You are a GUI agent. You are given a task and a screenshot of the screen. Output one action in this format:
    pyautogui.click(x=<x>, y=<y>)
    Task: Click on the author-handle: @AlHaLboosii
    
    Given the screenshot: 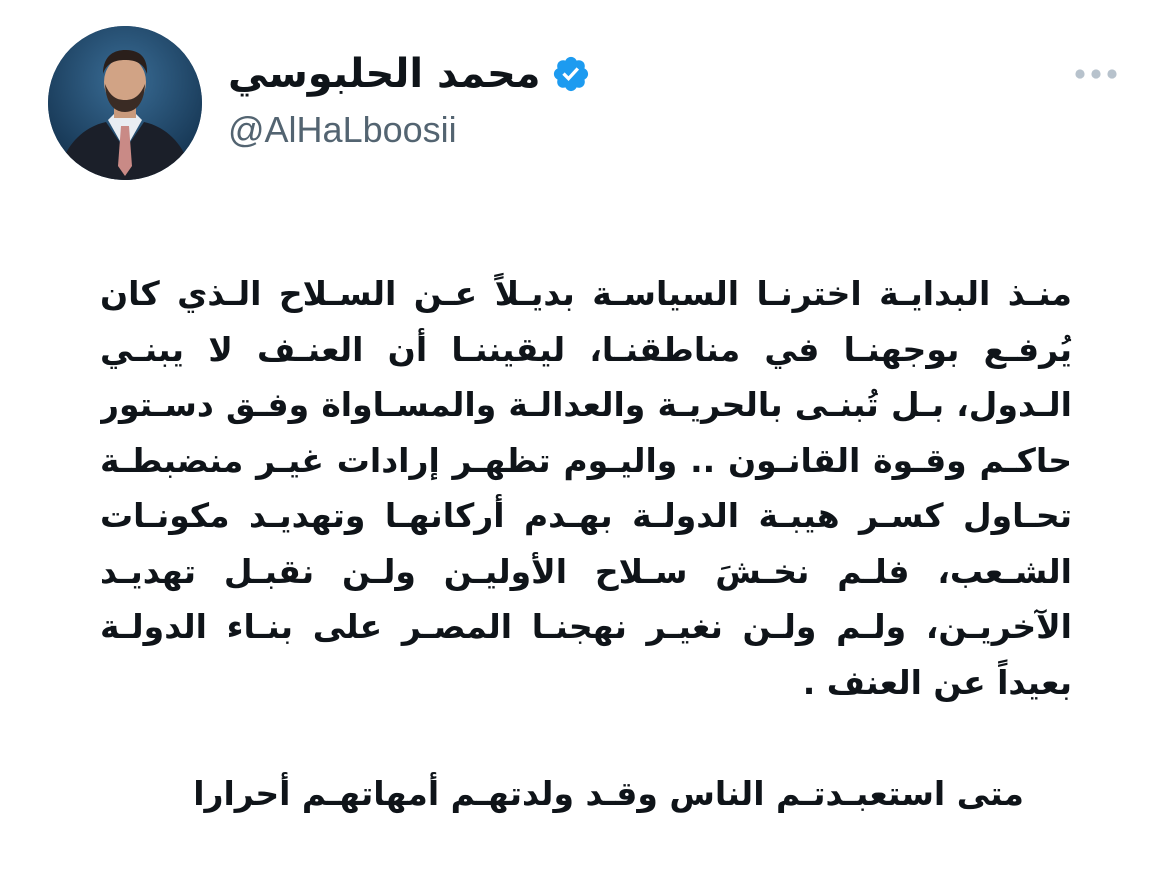 What is the action you would take?
    pyautogui.click(x=342, y=130)
    